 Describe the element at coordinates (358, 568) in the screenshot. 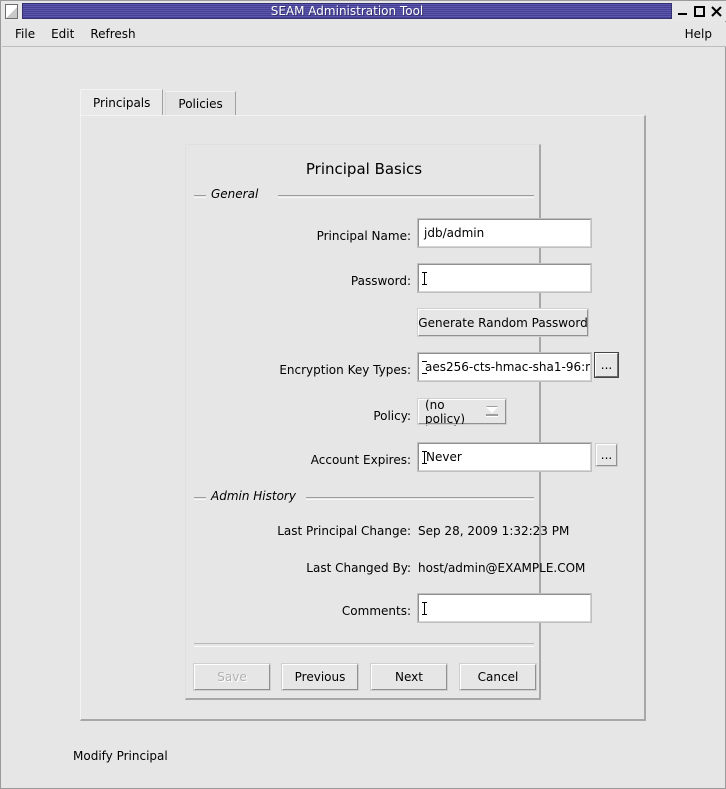

I see `last-changed-by-label: Last Changed By:` at that location.